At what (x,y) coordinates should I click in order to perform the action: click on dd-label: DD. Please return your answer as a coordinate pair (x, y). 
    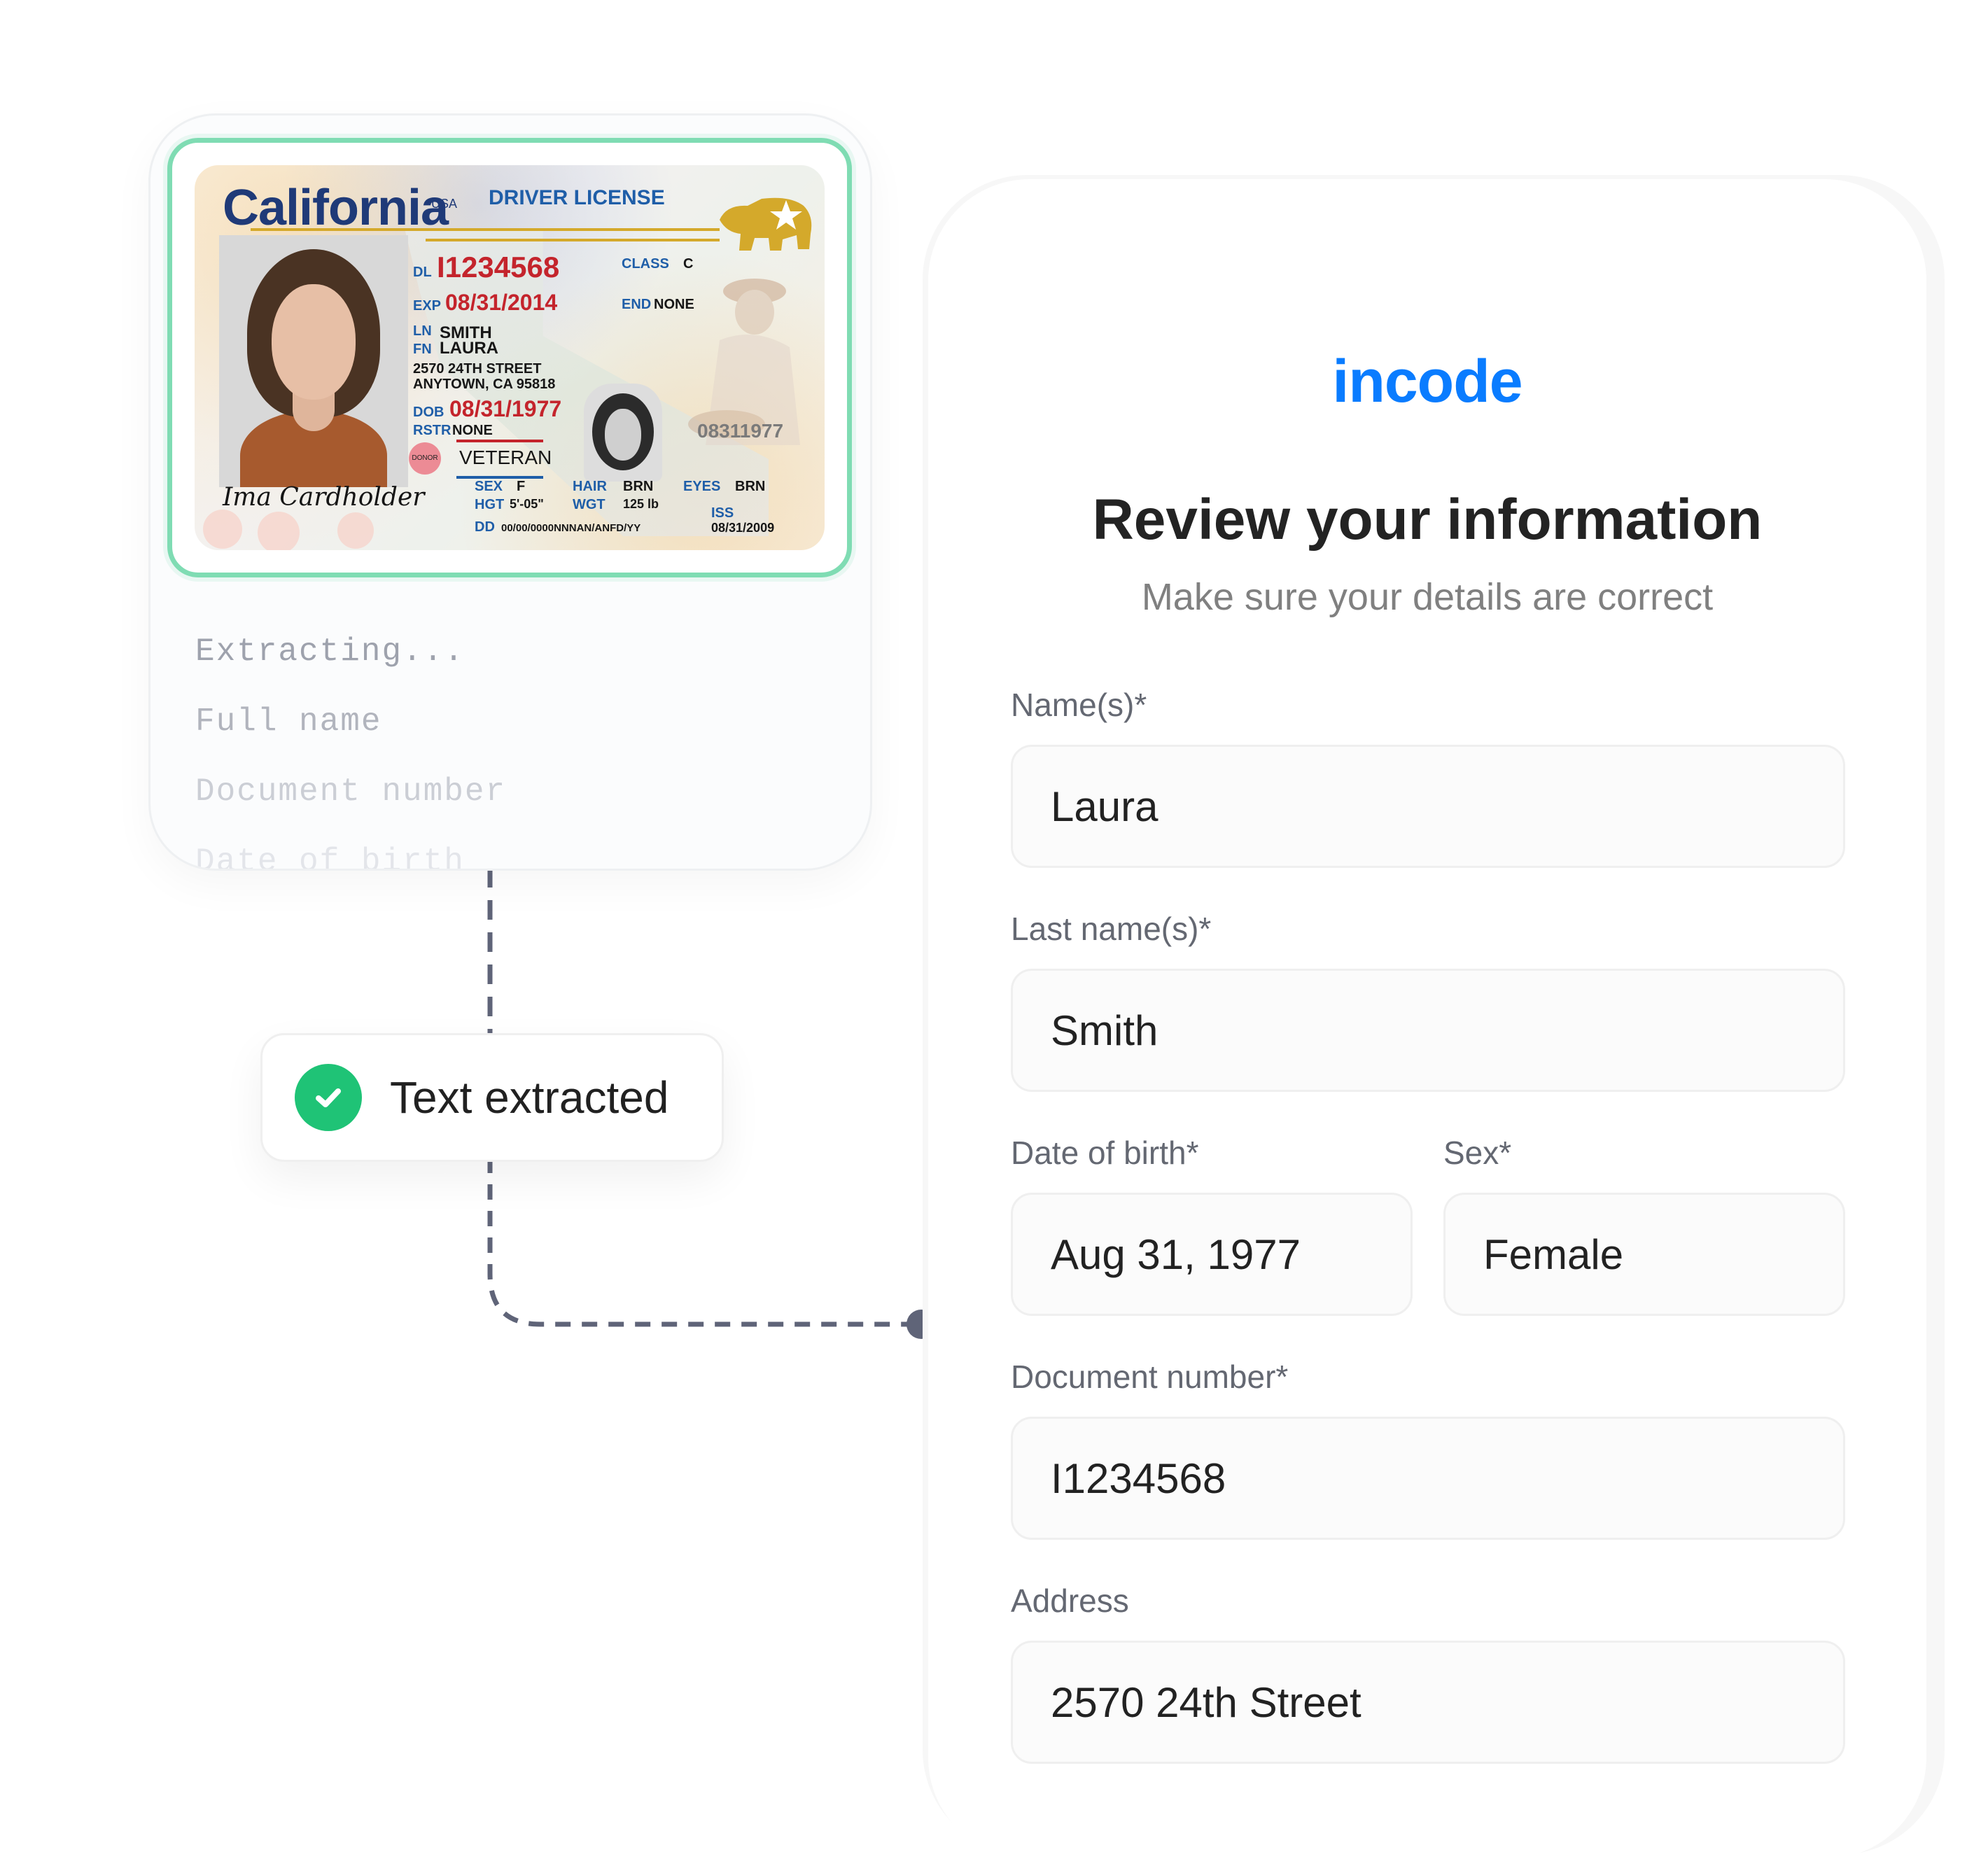
    Looking at the image, I should click on (485, 527).